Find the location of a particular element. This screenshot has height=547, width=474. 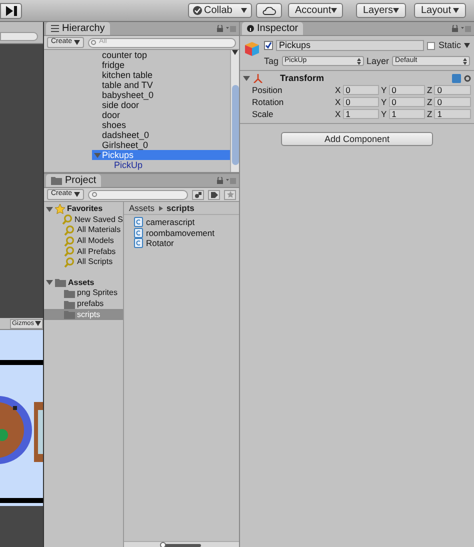

project-tree-item: All Prefabs is located at coordinates (83, 251).